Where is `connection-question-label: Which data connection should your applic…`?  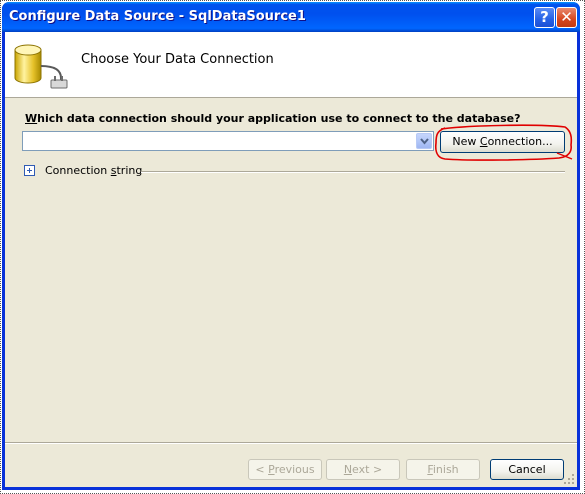
connection-question-label: Which data connection should your applic… is located at coordinates (272, 118).